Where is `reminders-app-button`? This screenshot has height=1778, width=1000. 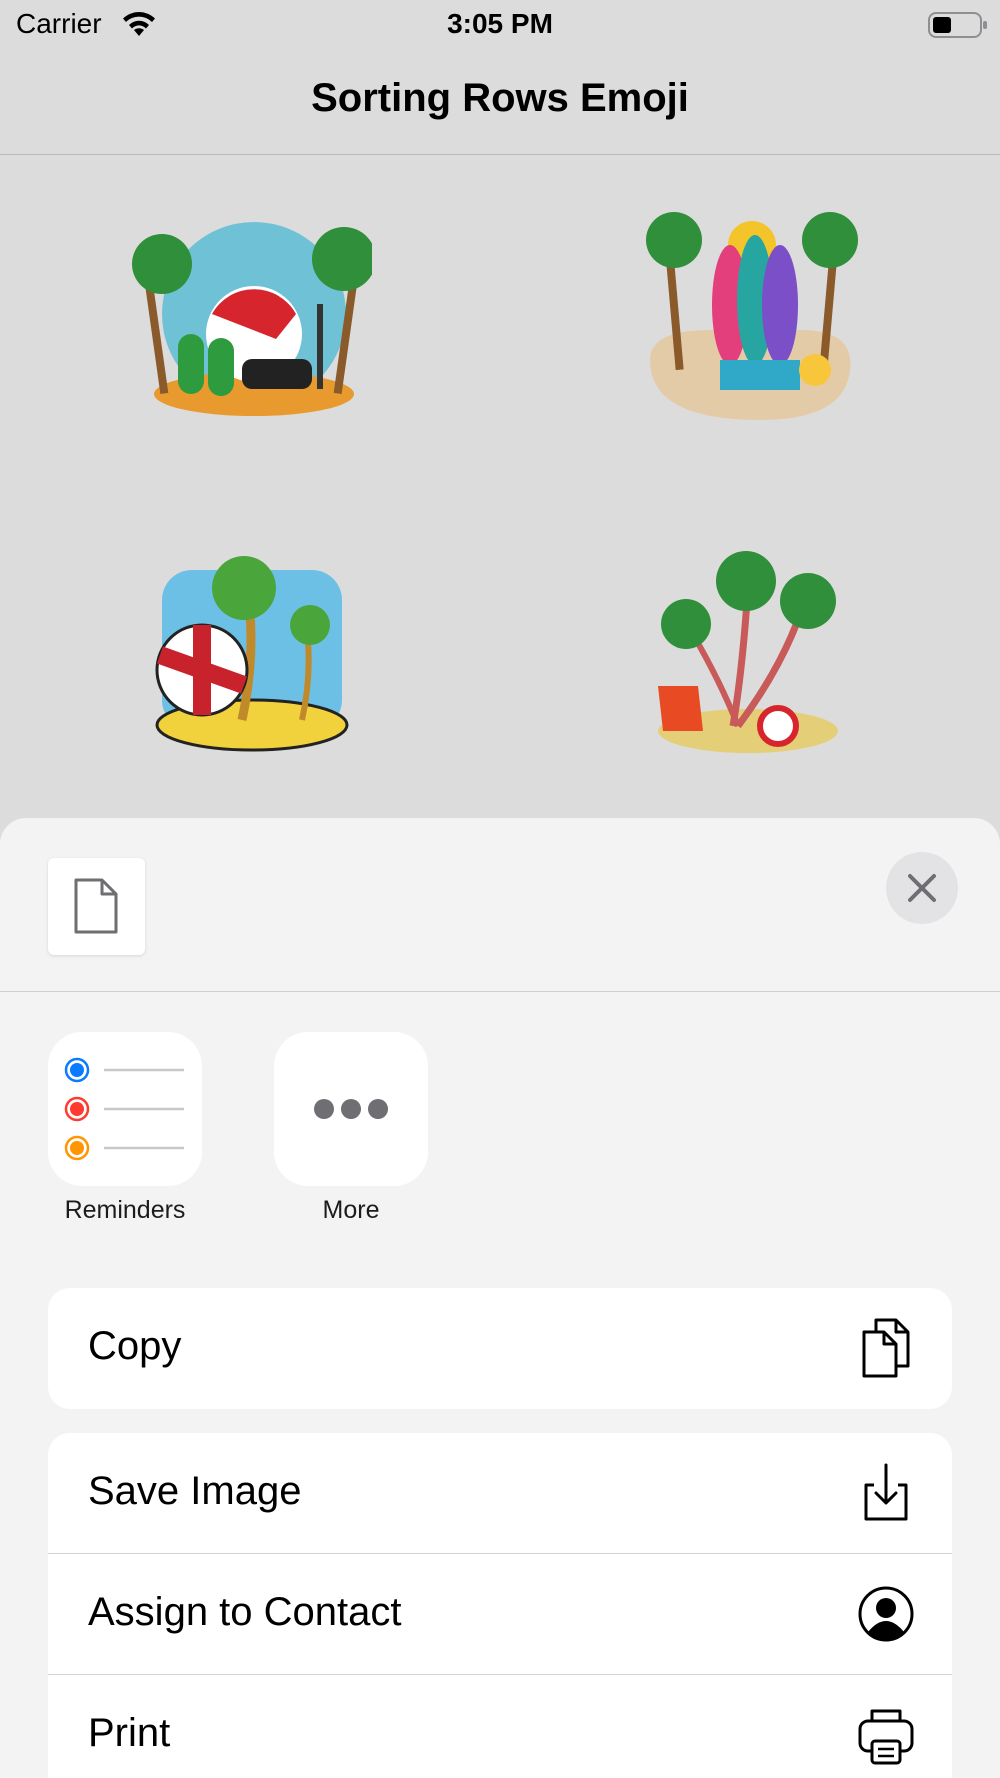
reminders-app-button is located at coordinates (125, 1109).